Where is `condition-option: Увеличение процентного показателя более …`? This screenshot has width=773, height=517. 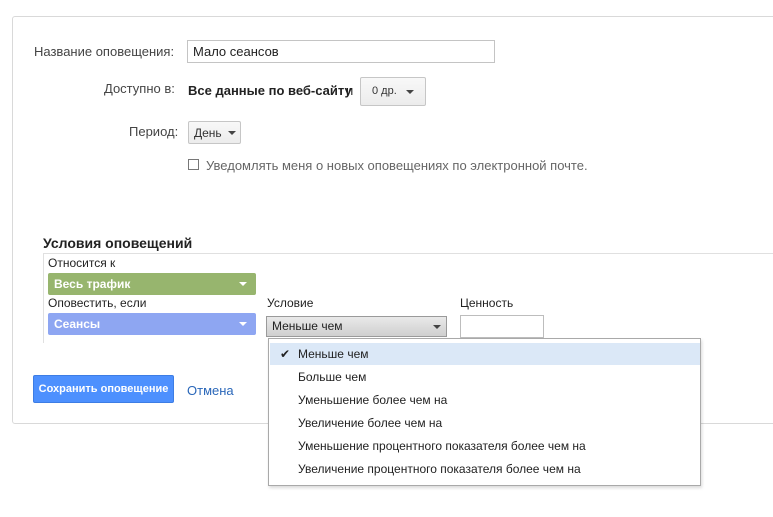
condition-option: Увеличение процентного показателя более … is located at coordinates (485, 469).